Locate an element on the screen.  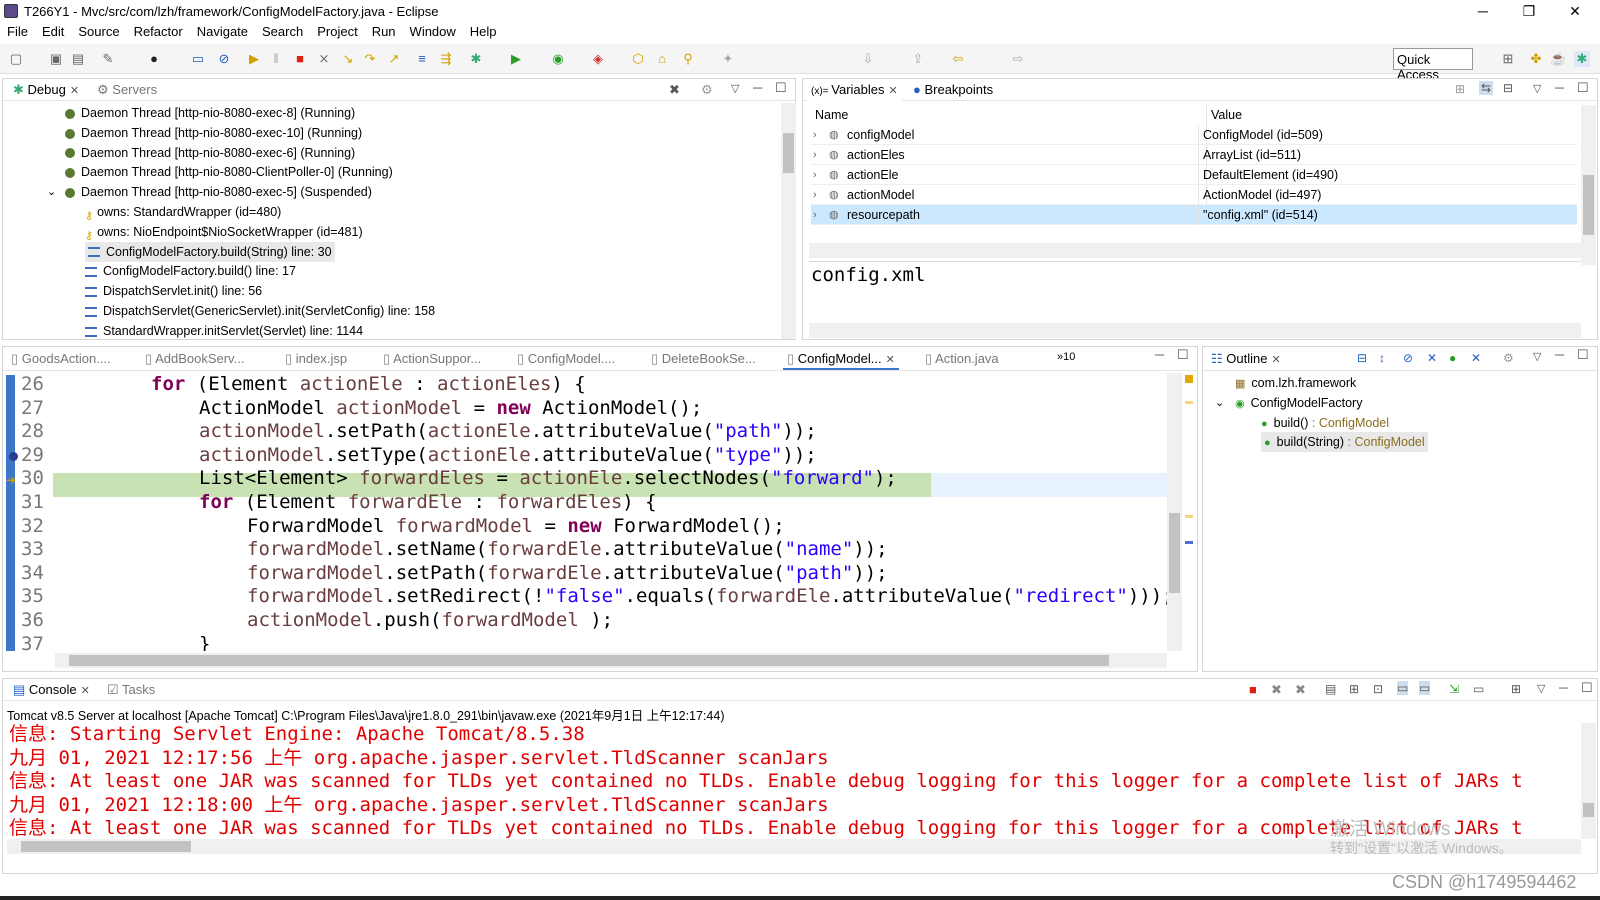
minimize-editor-icon: ─ is located at coordinates (1159, 354).